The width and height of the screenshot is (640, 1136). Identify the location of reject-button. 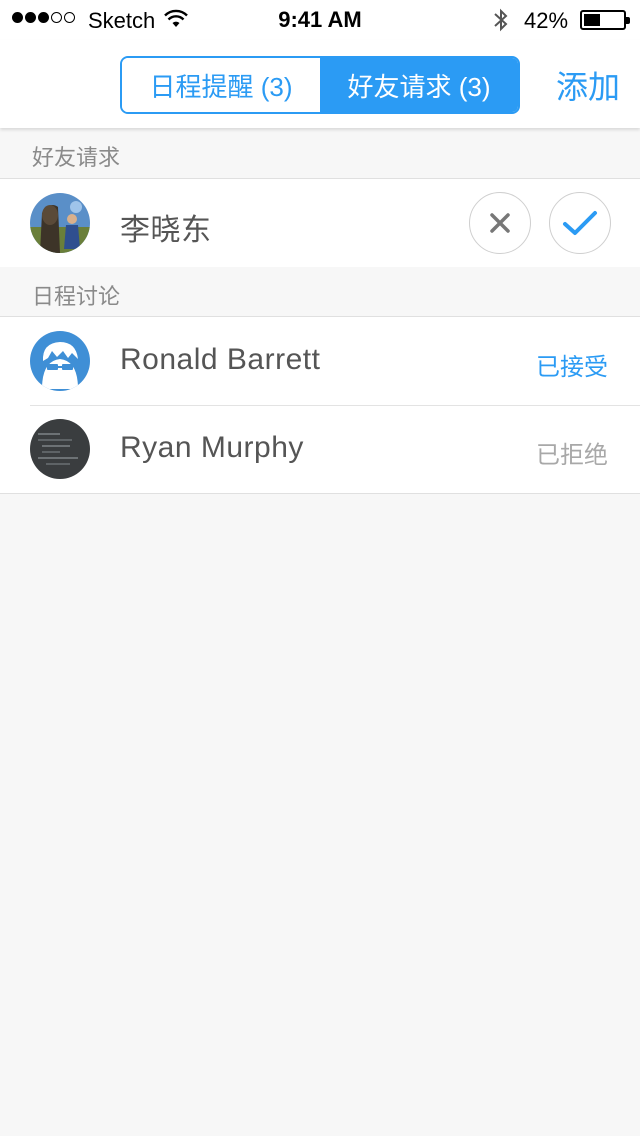
(500, 223).